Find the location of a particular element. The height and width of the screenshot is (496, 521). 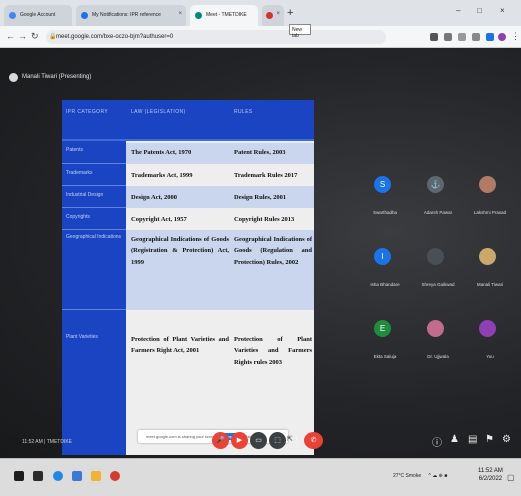

participant-name: Shreya Gaikwad is located at coordinates (438, 284).